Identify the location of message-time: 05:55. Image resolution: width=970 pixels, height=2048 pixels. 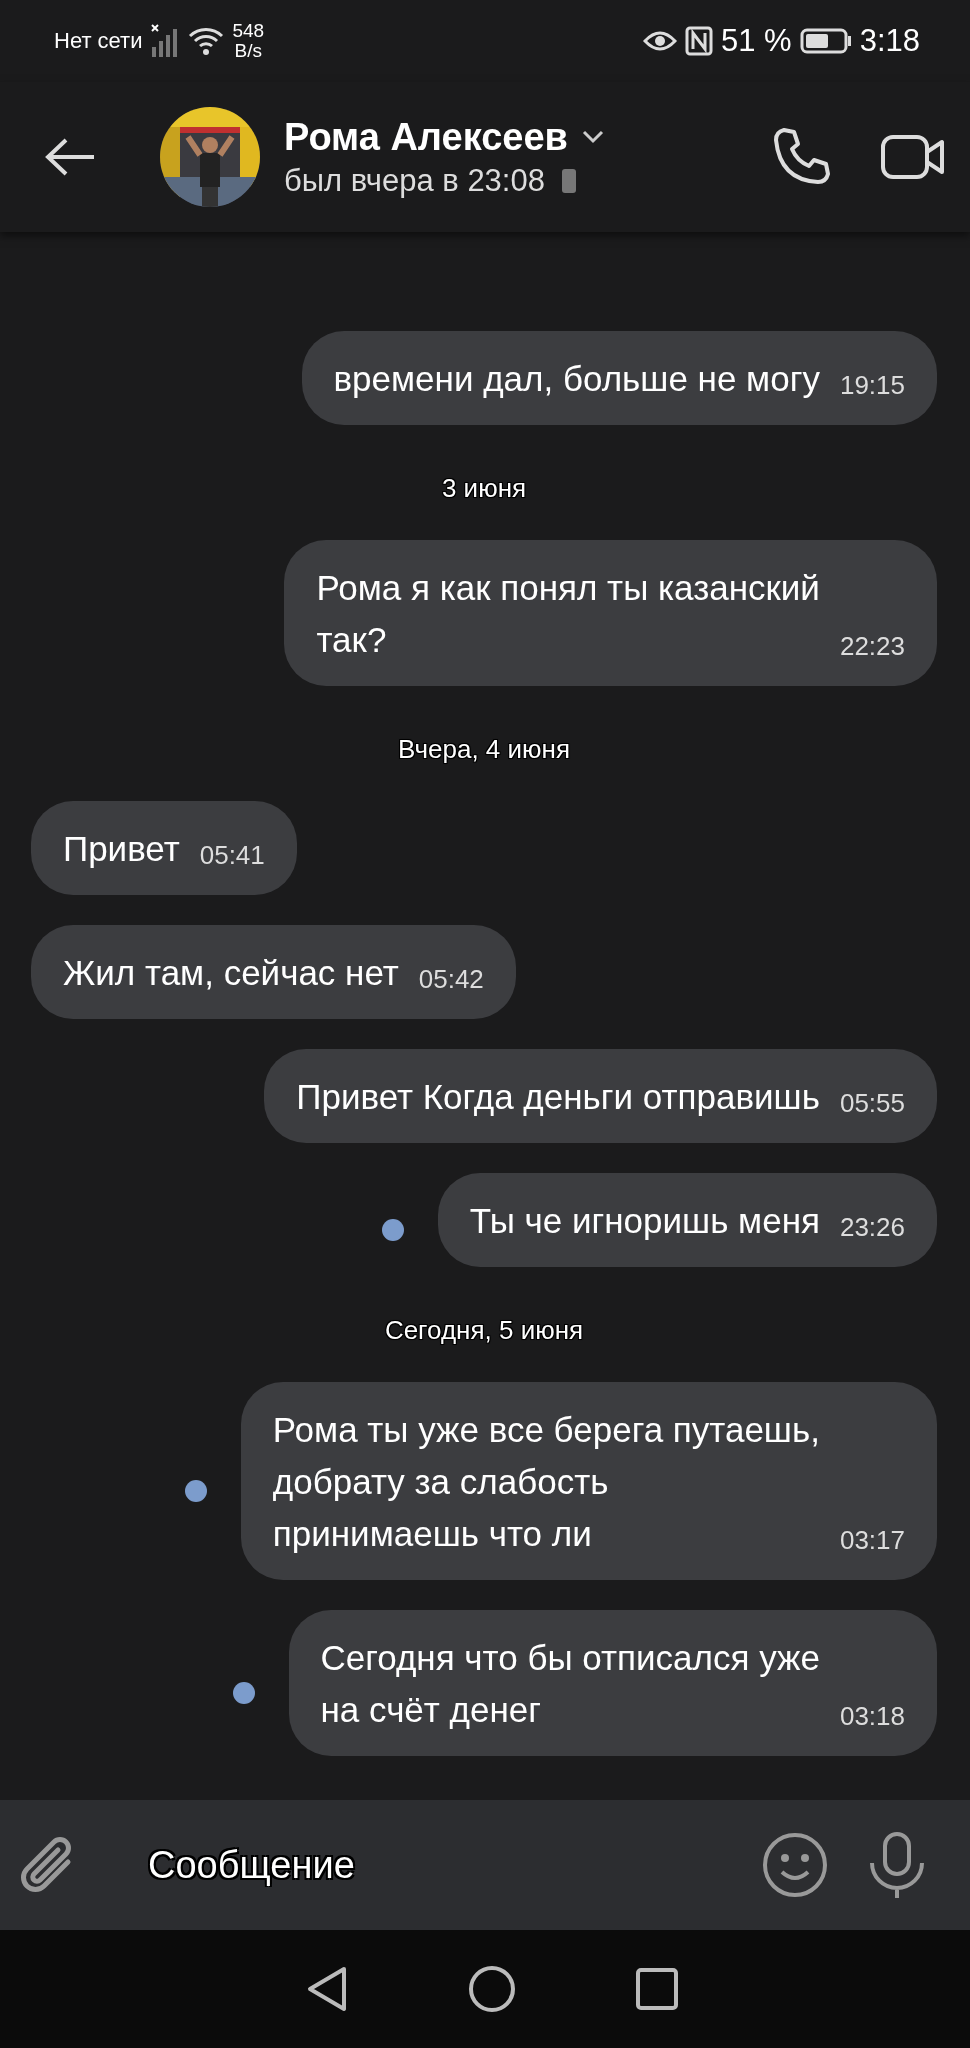
(871, 1103).